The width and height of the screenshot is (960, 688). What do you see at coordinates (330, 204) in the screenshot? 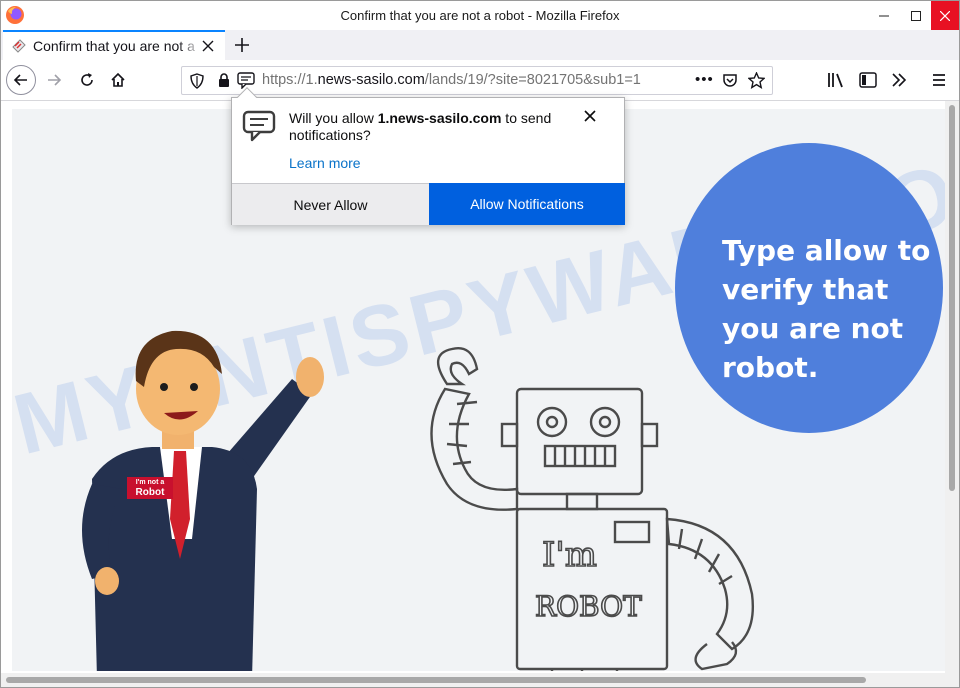
I see `never-allow-button: Never Allow` at bounding box center [330, 204].